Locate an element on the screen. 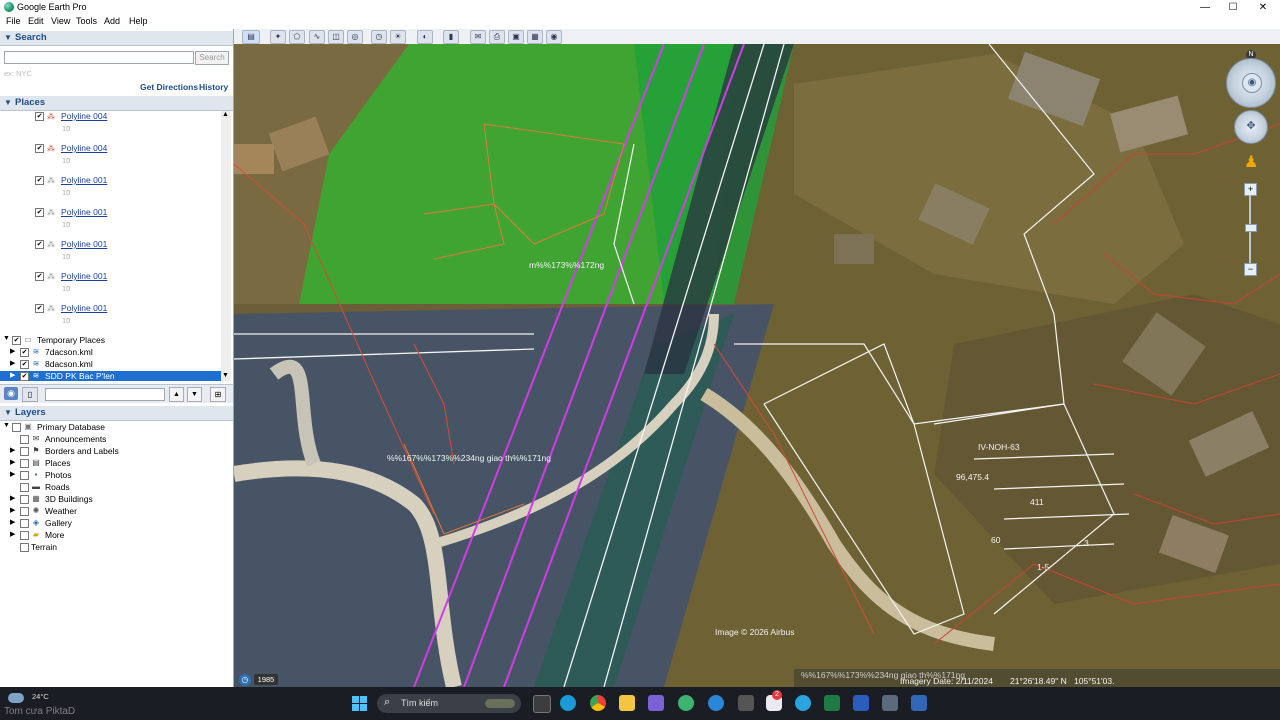 This screenshot has height=720, width=1280. move-control: ✥ is located at coordinates (1251, 127).